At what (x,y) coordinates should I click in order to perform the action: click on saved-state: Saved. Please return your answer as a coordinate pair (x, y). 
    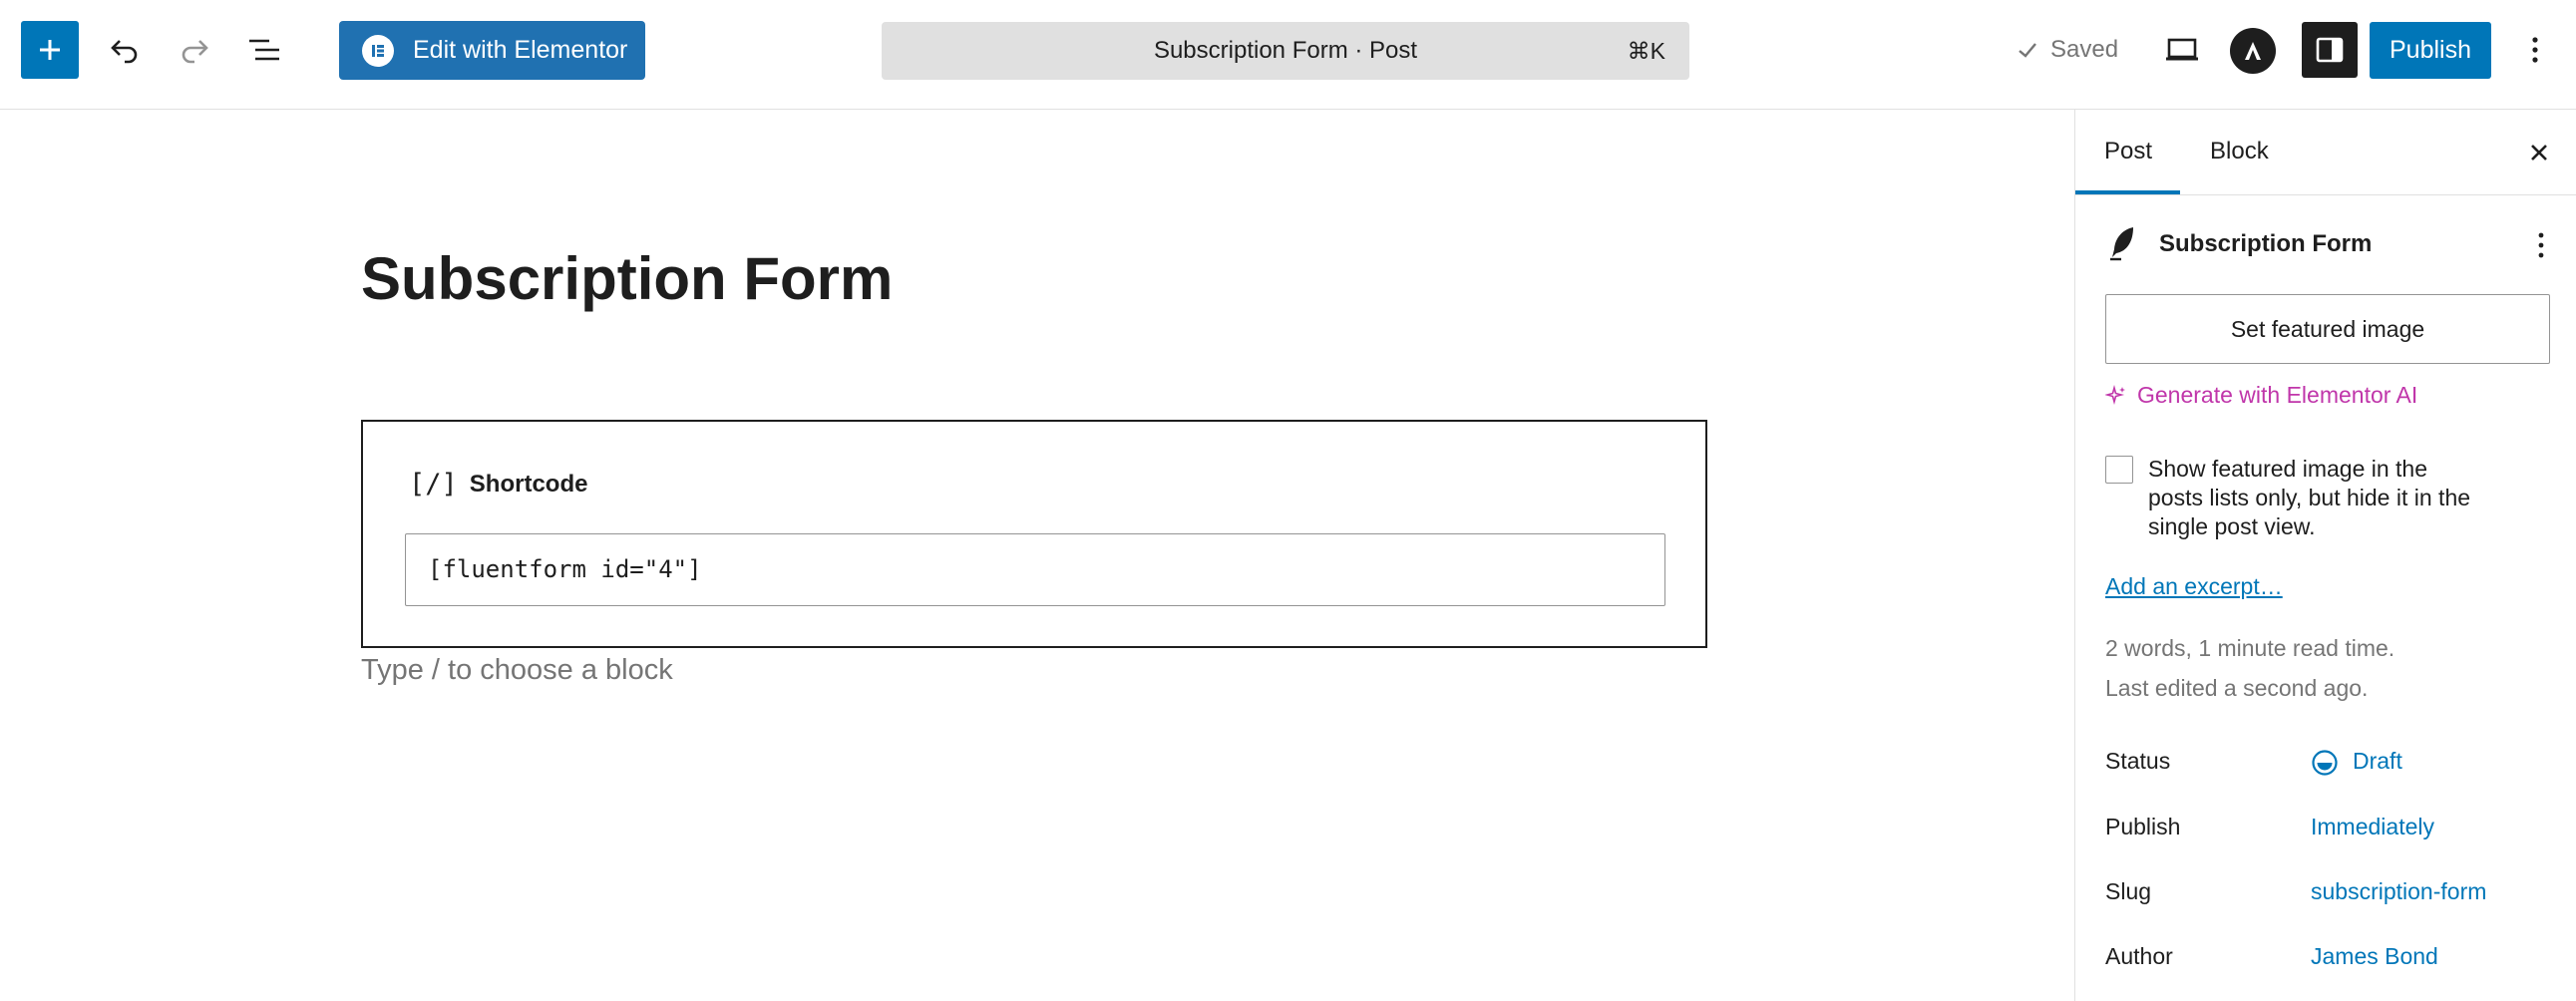
    Looking at the image, I should click on (2068, 50).